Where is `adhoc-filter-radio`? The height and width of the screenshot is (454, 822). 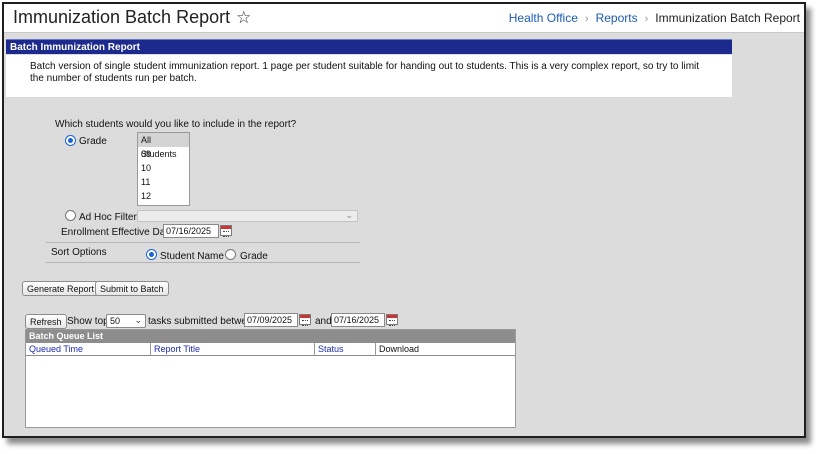 adhoc-filter-radio is located at coordinates (70, 215).